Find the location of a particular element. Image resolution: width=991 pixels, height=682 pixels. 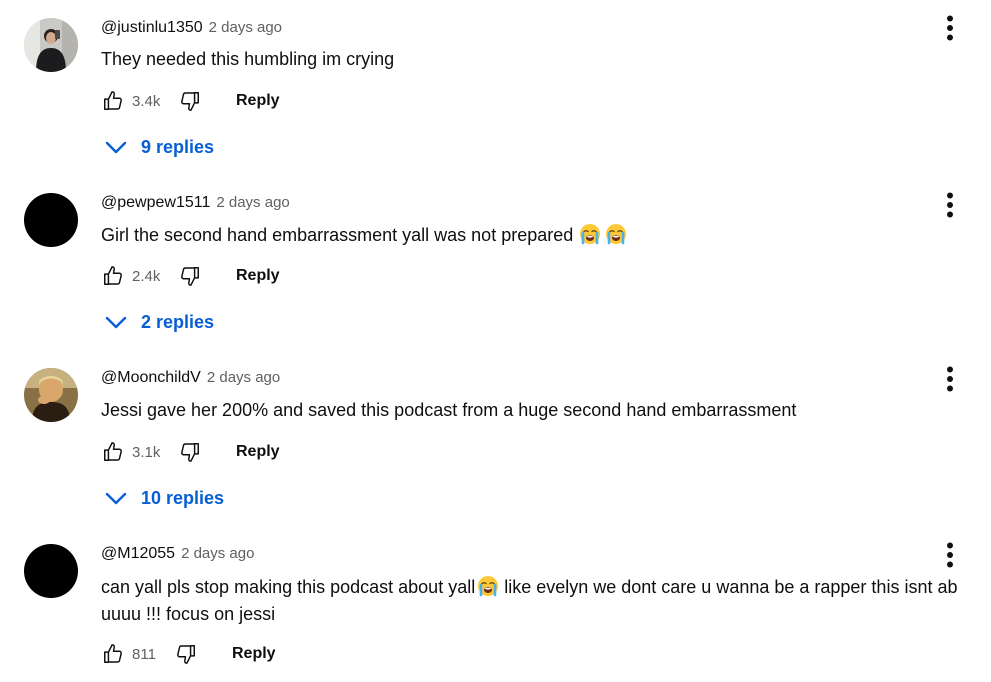

comment-actions: 2.4k Reply is located at coordinates (190, 276).